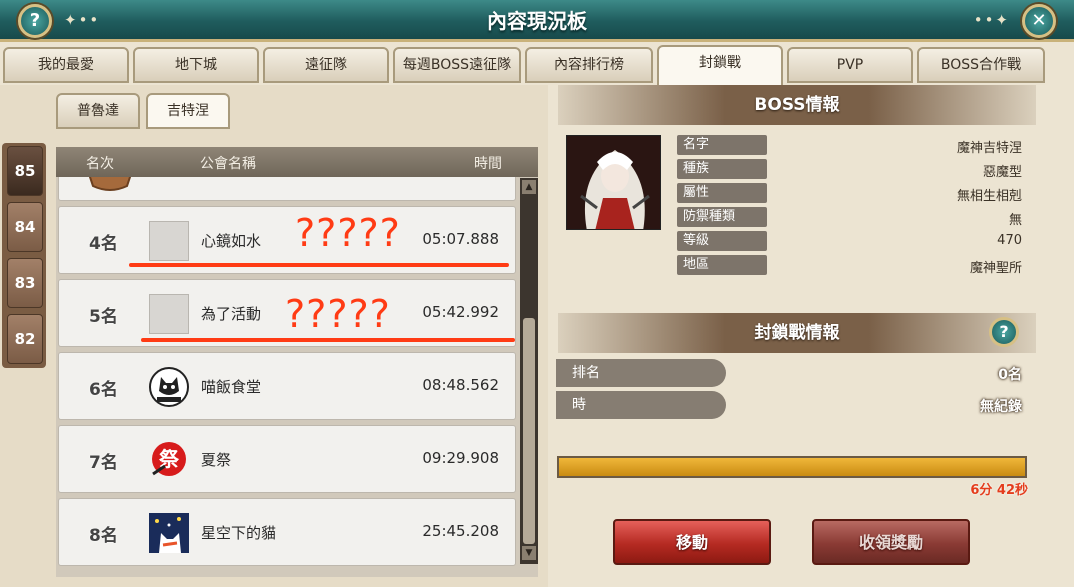 The height and width of the screenshot is (587, 1074). What do you see at coordinates (797, 105) in the screenshot?
I see `boss-info-heading: BOSS情報` at bounding box center [797, 105].